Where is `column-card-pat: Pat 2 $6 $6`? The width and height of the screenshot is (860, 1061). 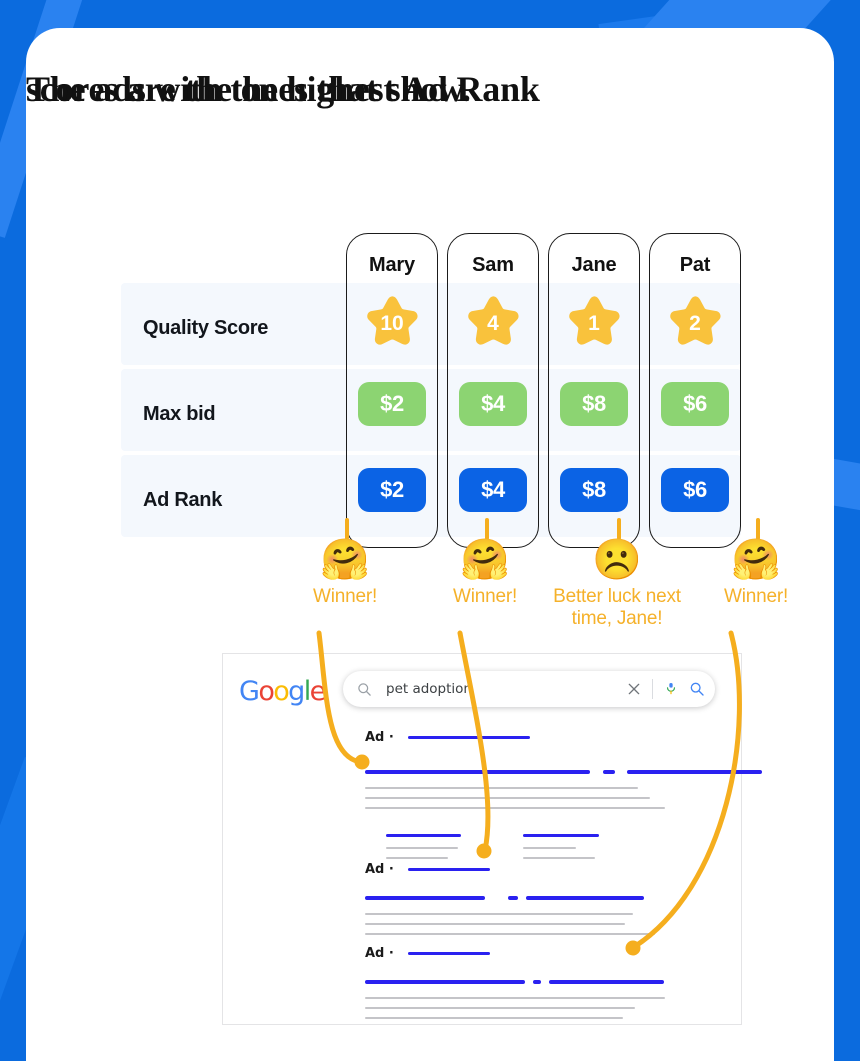
column-card-pat: Pat 2 $6 $6 is located at coordinates (695, 390).